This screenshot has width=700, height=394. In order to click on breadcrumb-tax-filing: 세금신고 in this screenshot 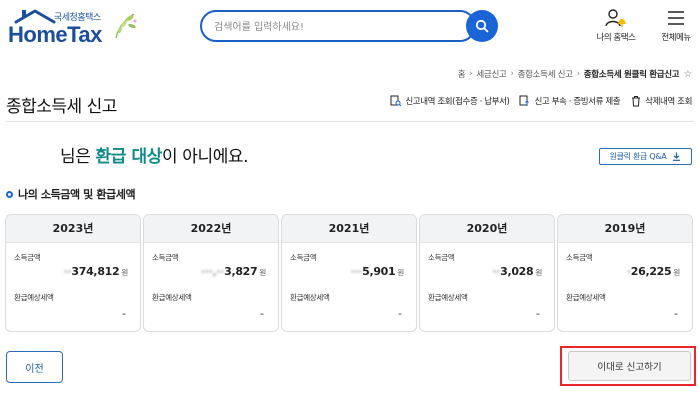, I will do `click(491, 74)`.